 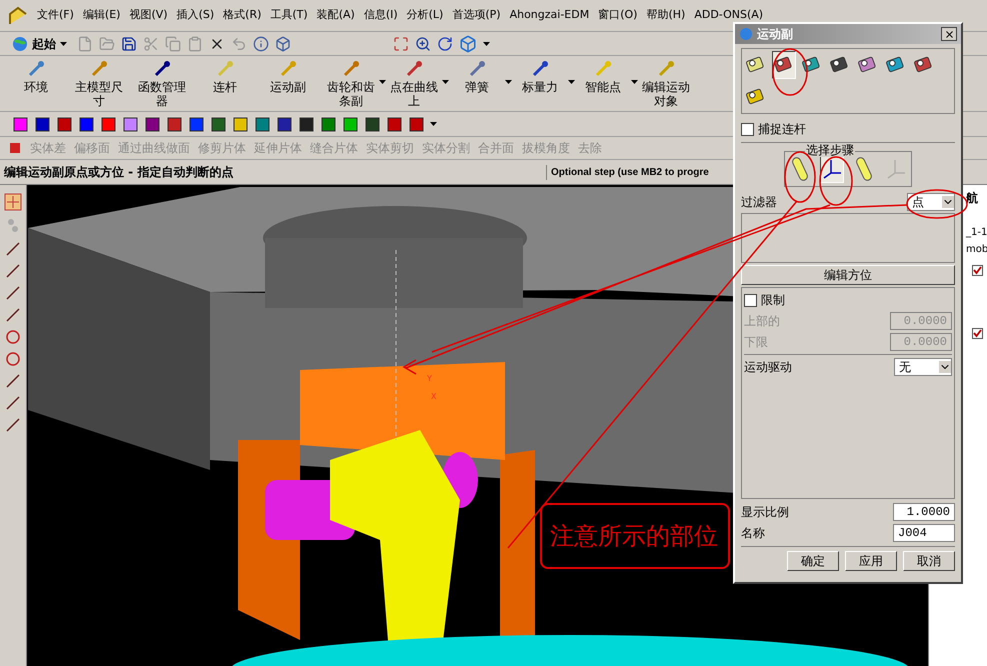 What do you see at coordinates (627, 172) in the screenshot?
I see `status-line: Optional step (use MB2 to progre` at bounding box center [627, 172].